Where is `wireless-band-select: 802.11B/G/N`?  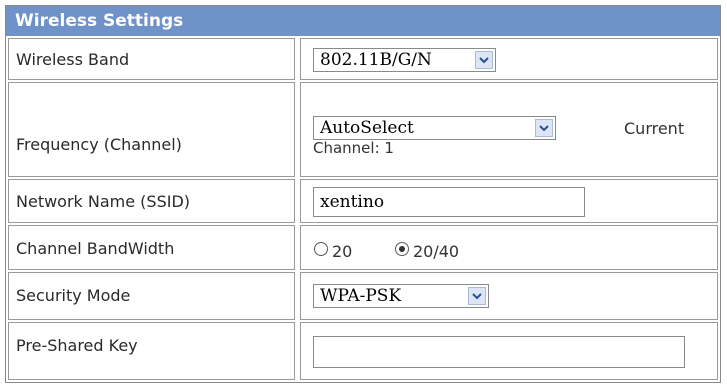 wireless-band-select: 802.11B/G/N is located at coordinates (404, 60).